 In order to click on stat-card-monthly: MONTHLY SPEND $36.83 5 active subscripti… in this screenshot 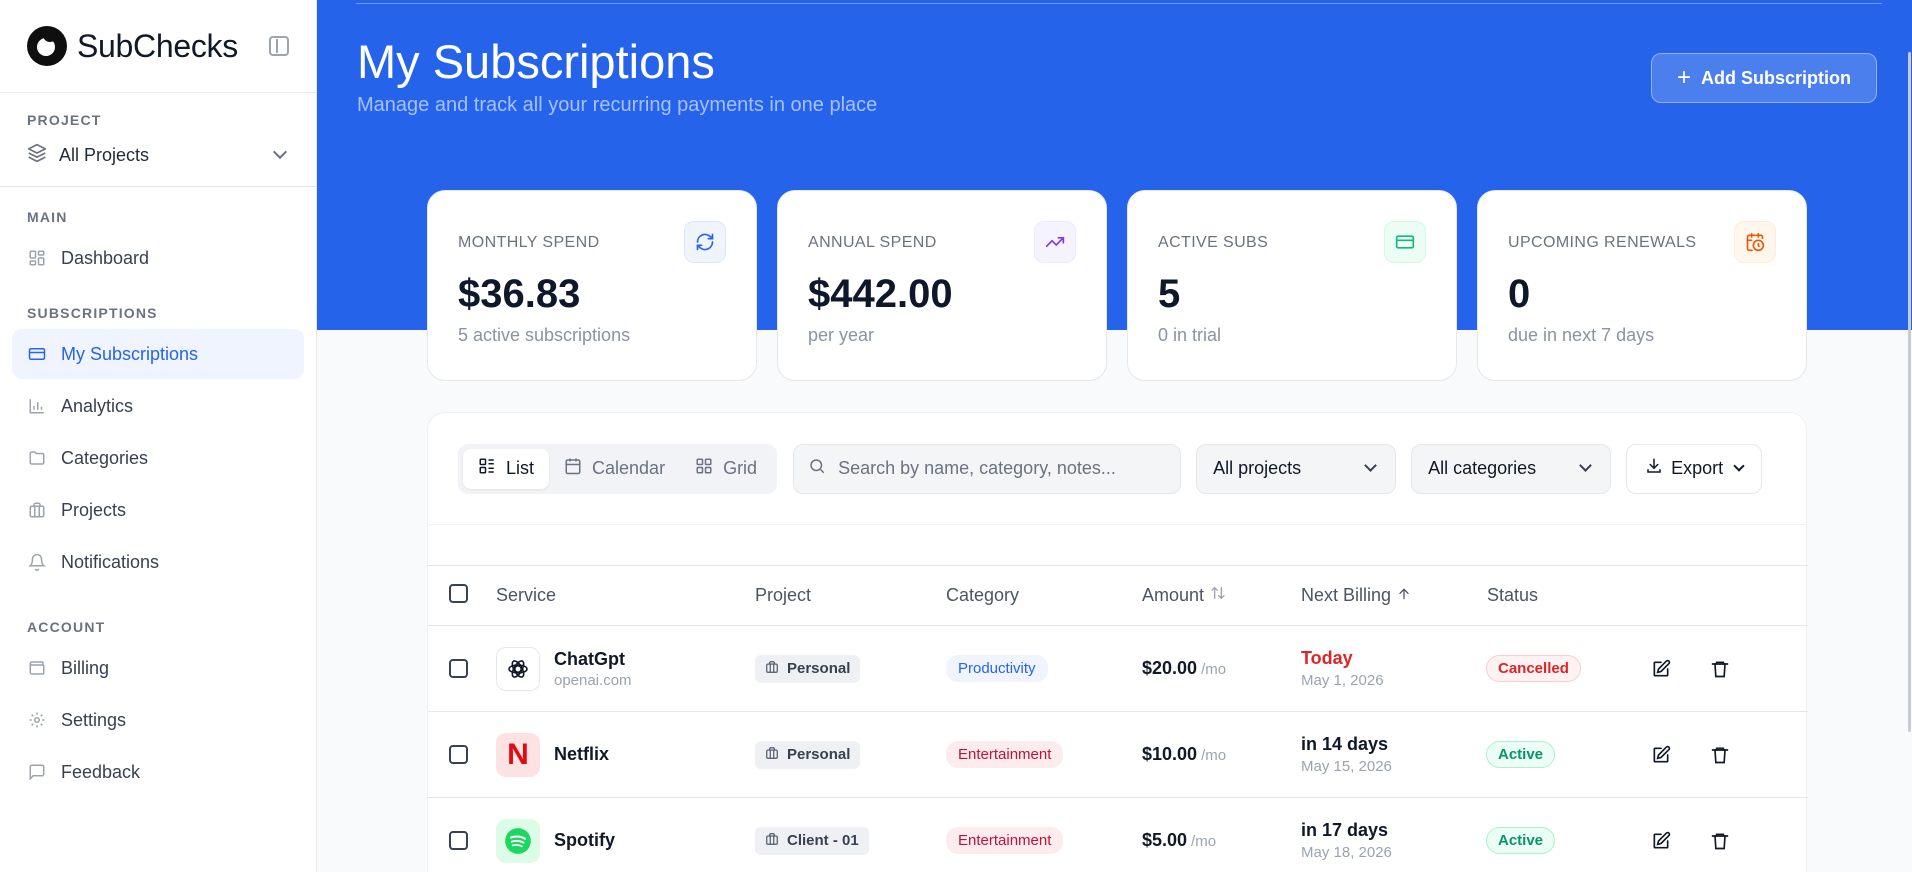, I will do `click(592, 285)`.